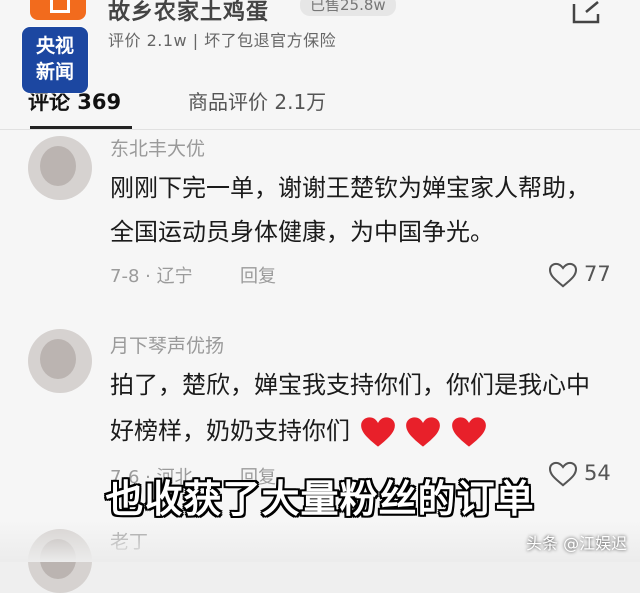 The width and height of the screenshot is (640, 593). What do you see at coordinates (151, 276) in the screenshot?
I see `comment-date-location: 7-8 · 辽宁` at bounding box center [151, 276].